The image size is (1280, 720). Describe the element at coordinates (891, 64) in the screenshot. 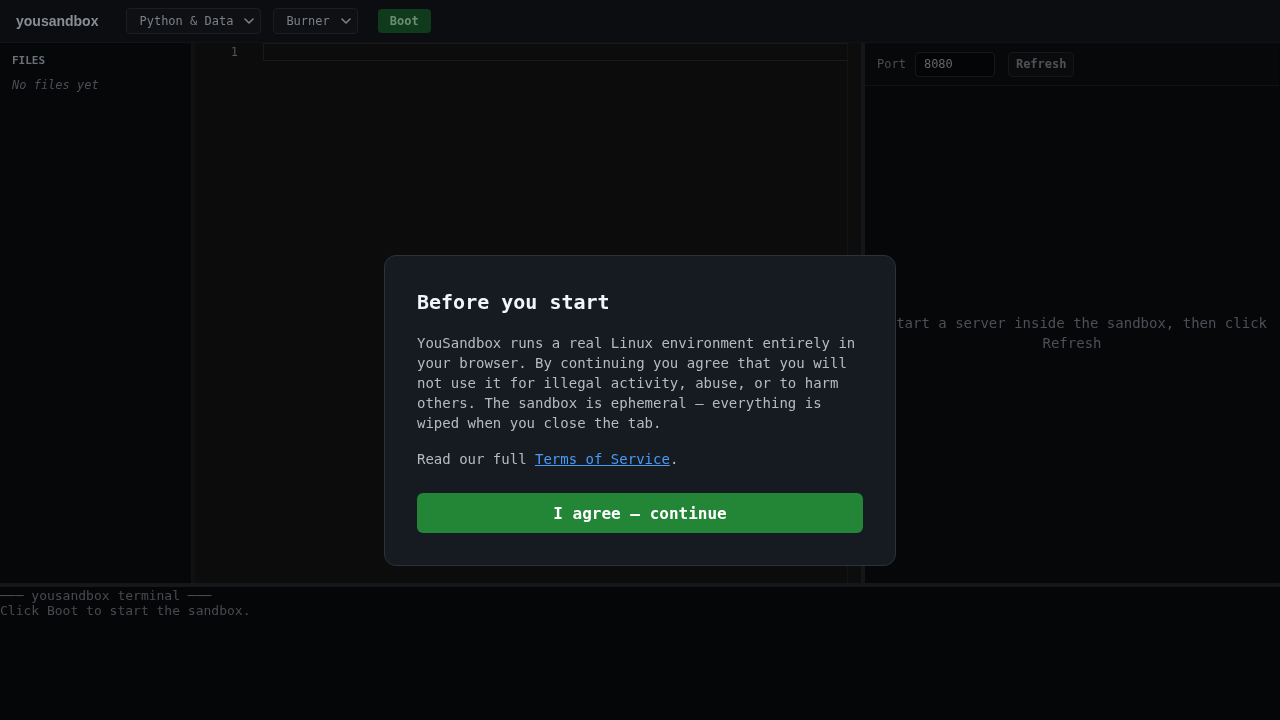

I see `port-label: Port` at that location.